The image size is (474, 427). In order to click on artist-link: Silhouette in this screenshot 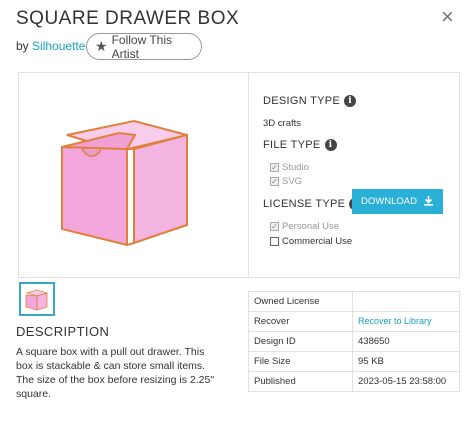, I will do `click(58, 46)`.